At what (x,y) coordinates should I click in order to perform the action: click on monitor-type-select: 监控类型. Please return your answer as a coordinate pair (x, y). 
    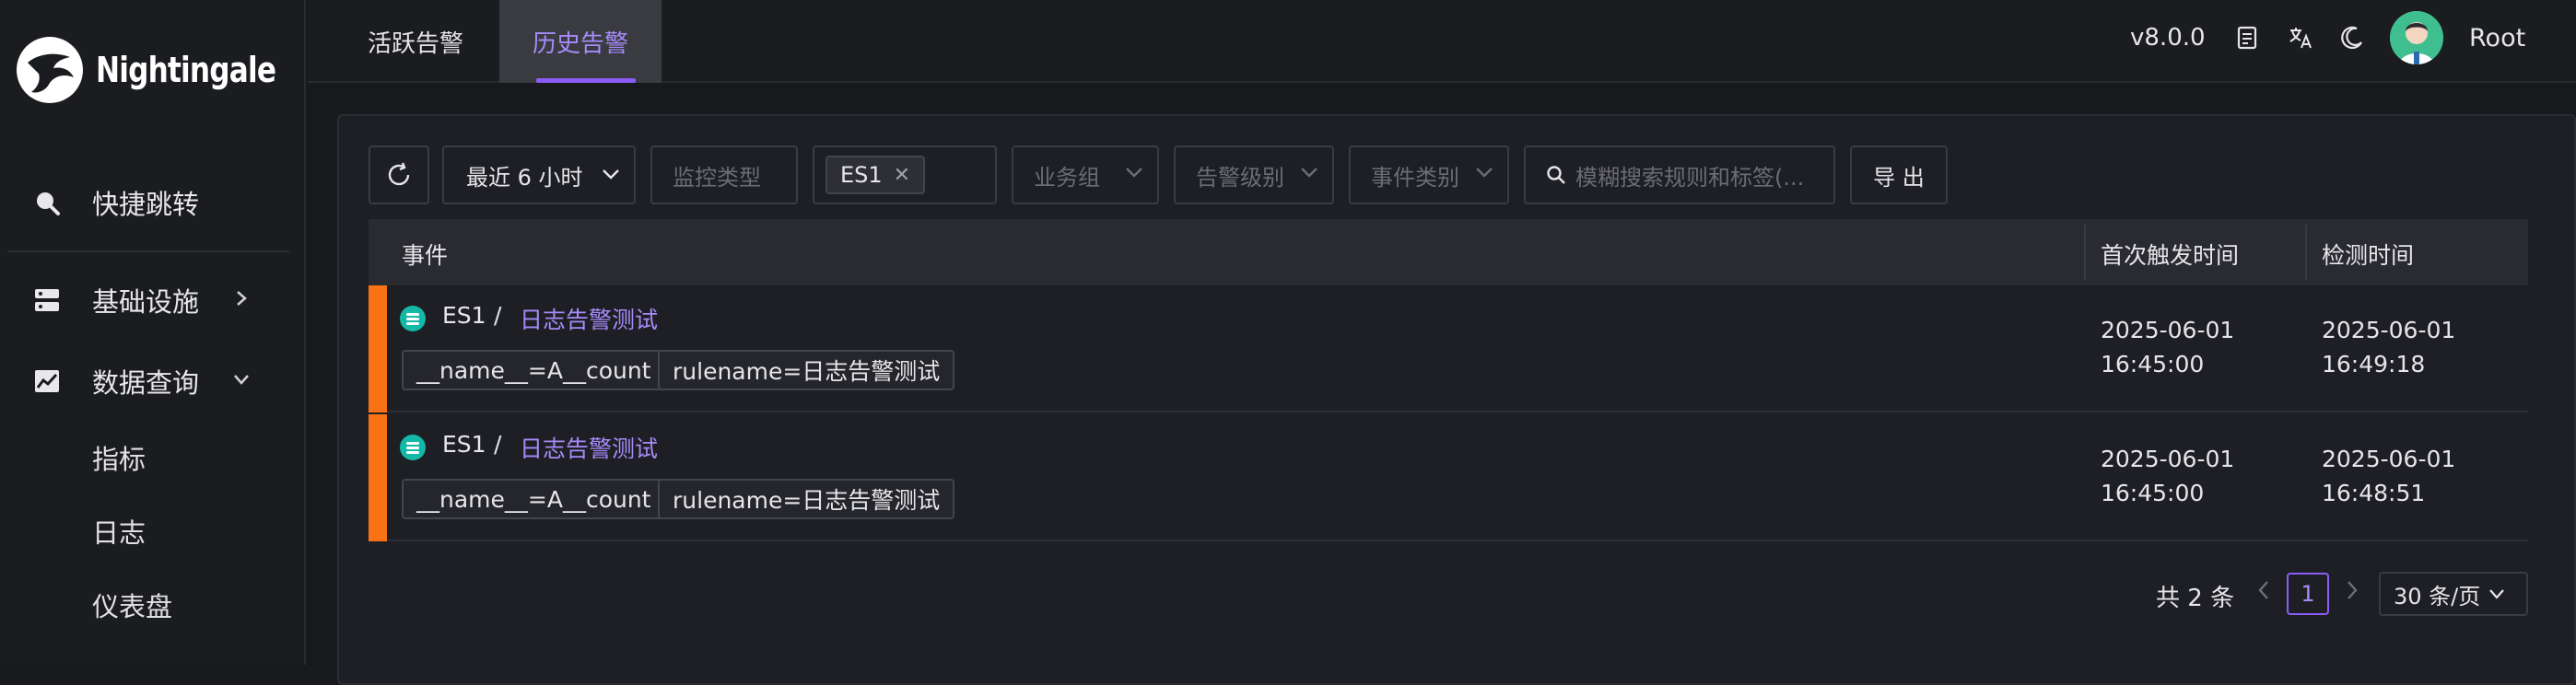
    Looking at the image, I should click on (724, 174).